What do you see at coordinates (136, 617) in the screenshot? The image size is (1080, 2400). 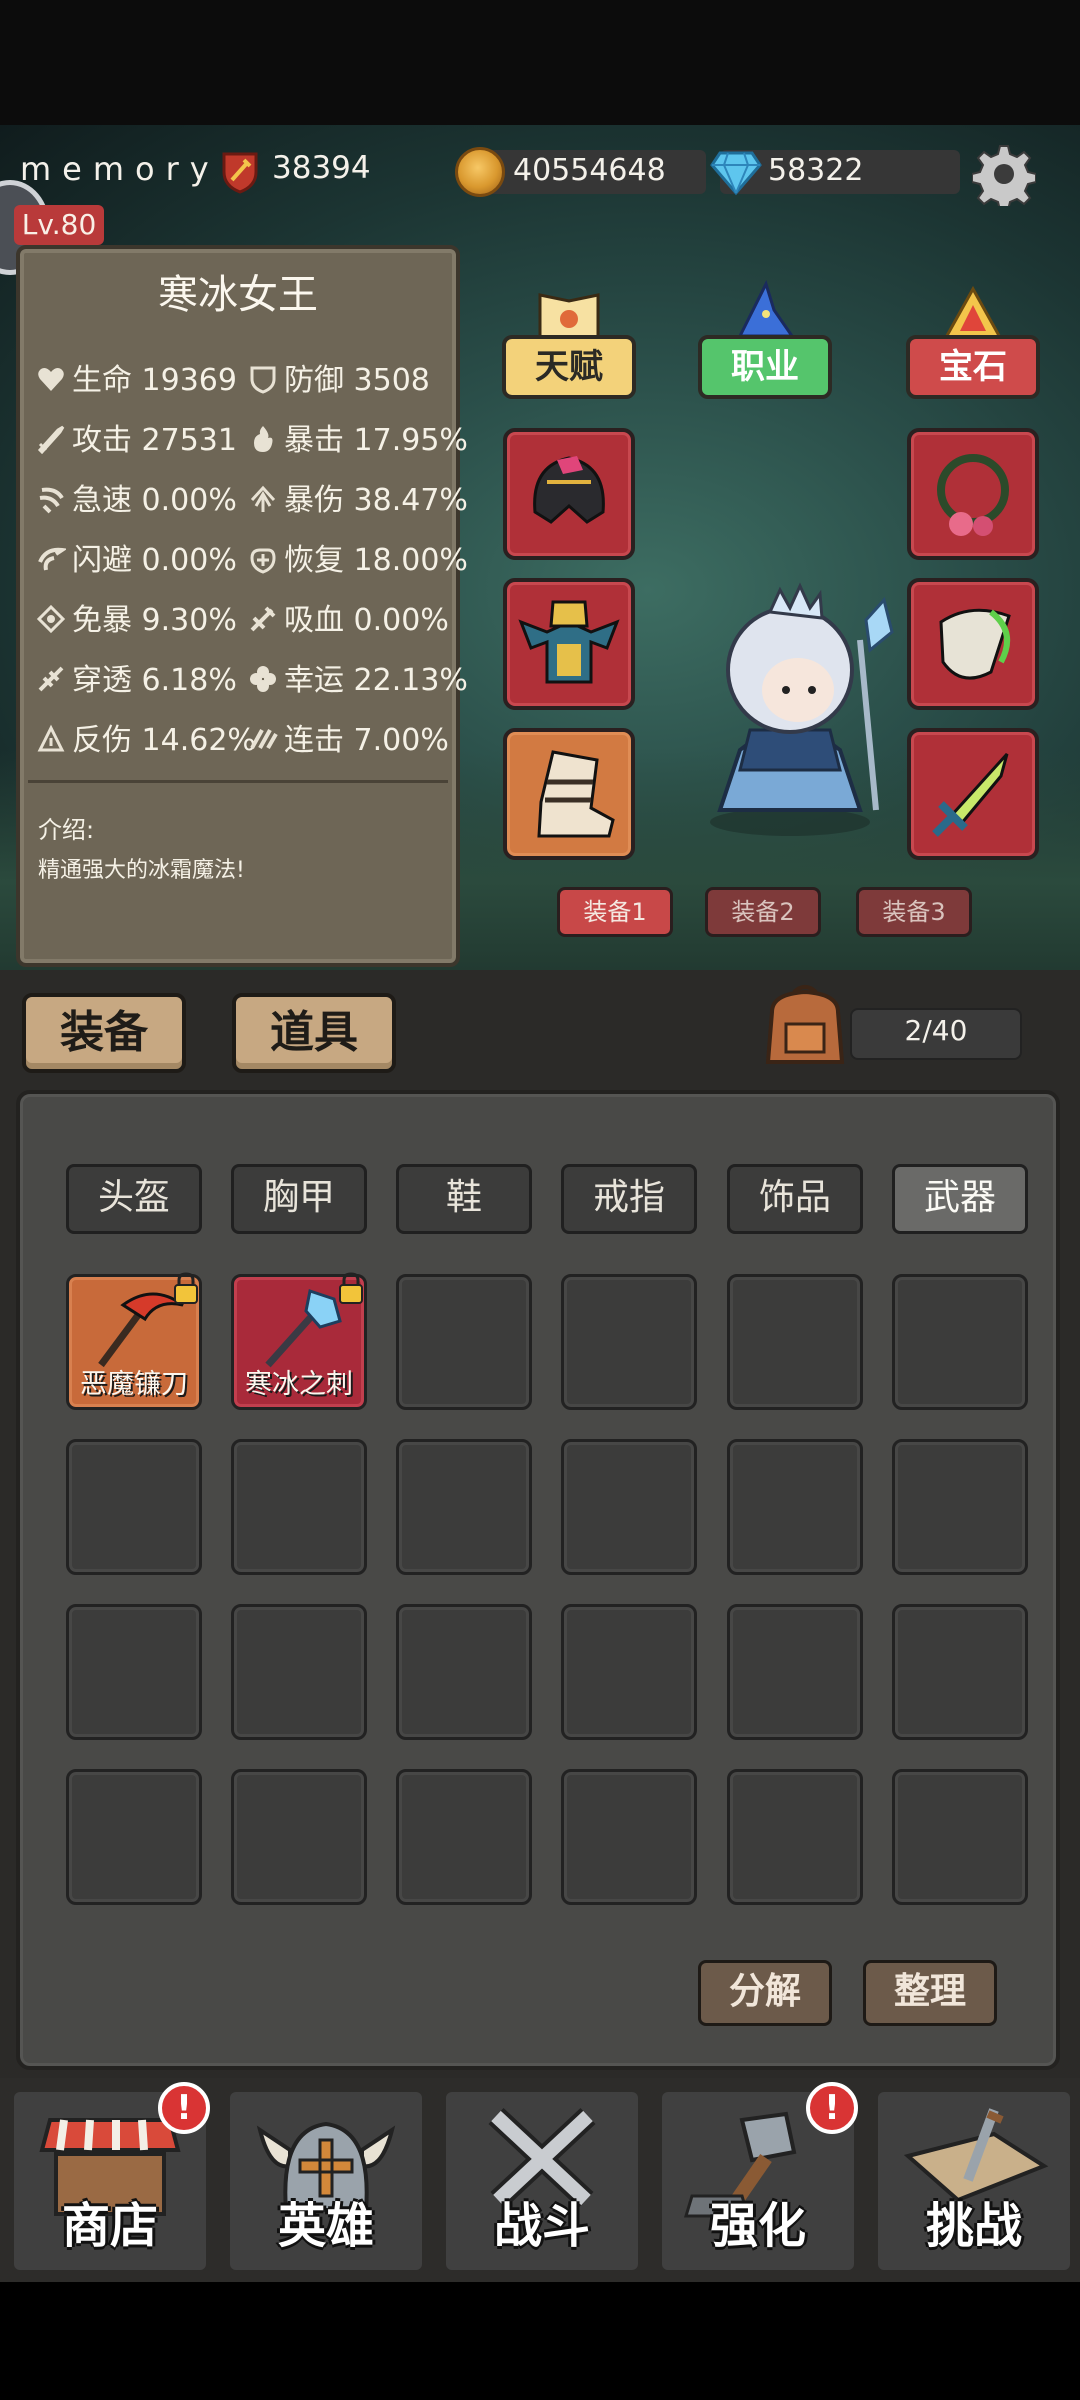 I see `stat-crit-resist: 免暴 9.30%` at bounding box center [136, 617].